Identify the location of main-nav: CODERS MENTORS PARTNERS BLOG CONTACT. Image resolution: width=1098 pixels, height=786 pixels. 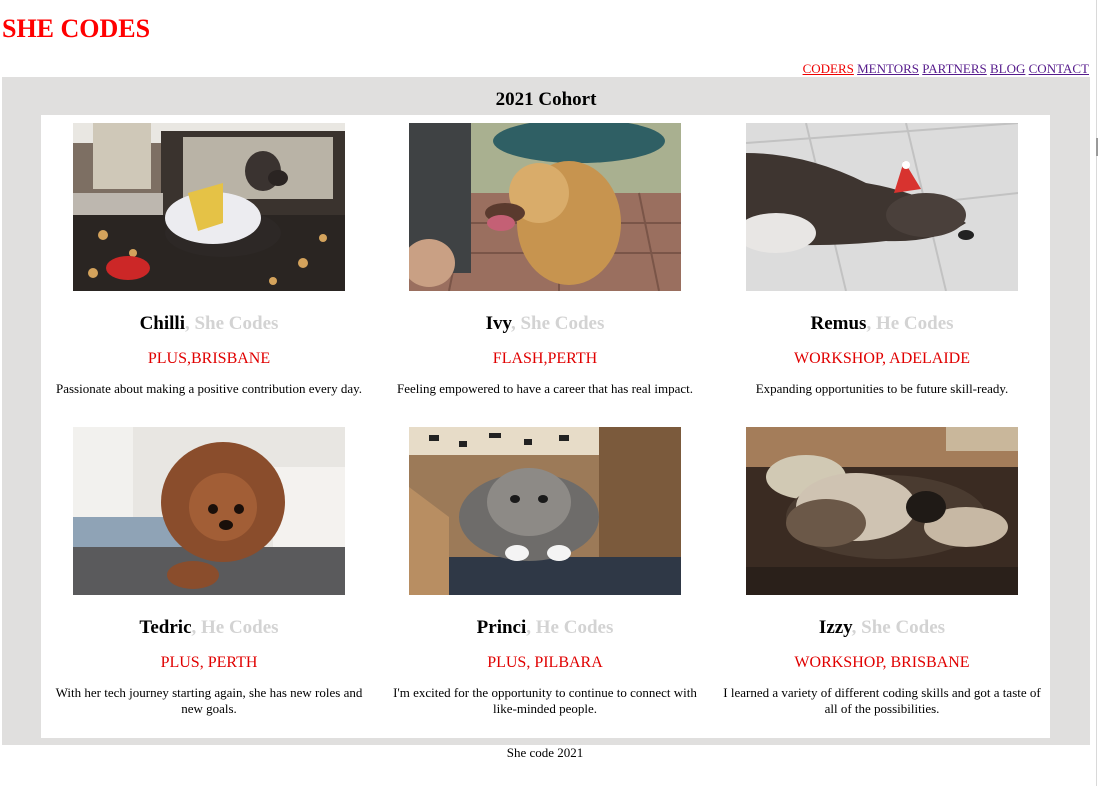
(946, 69).